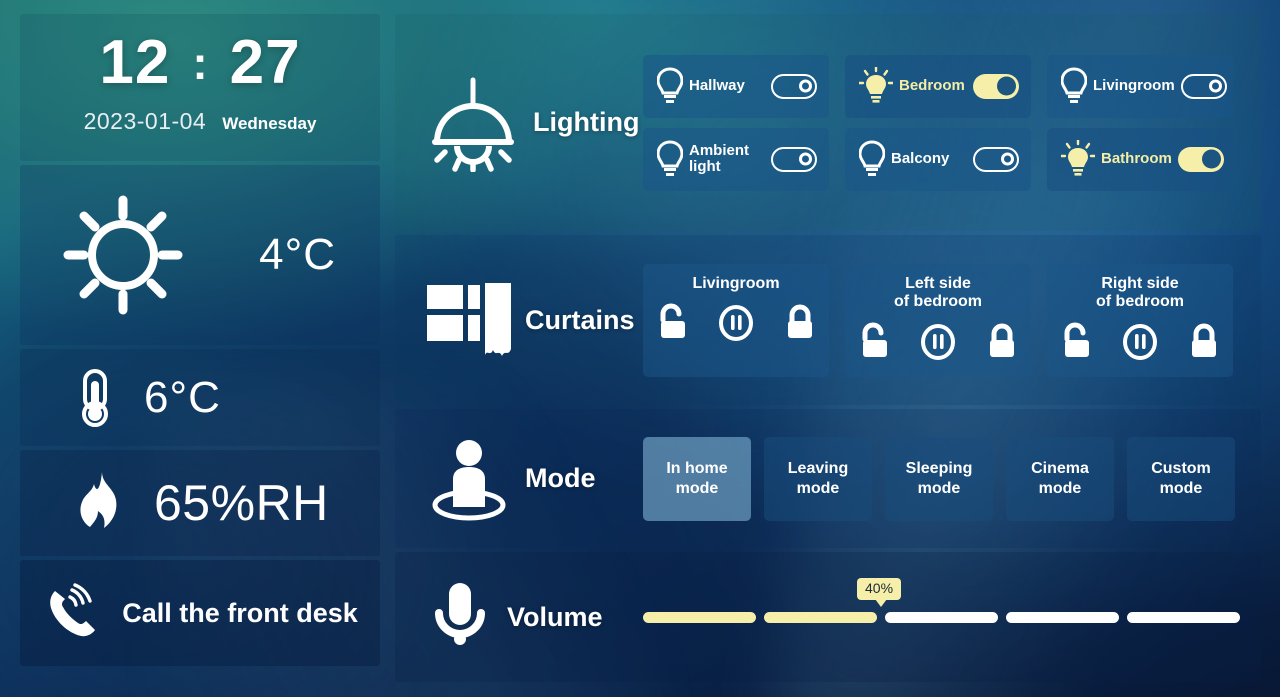  I want to click on light-toggle-balcony, so click(996, 159).